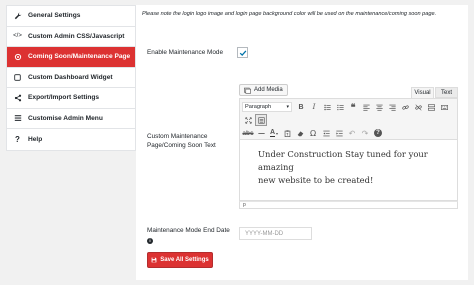 The height and width of the screenshot is (285, 474). What do you see at coordinates (275, 233) in the screenshot?
I see `end-date-input: YYYY-MM-DD` at bounding box center [275, 233].